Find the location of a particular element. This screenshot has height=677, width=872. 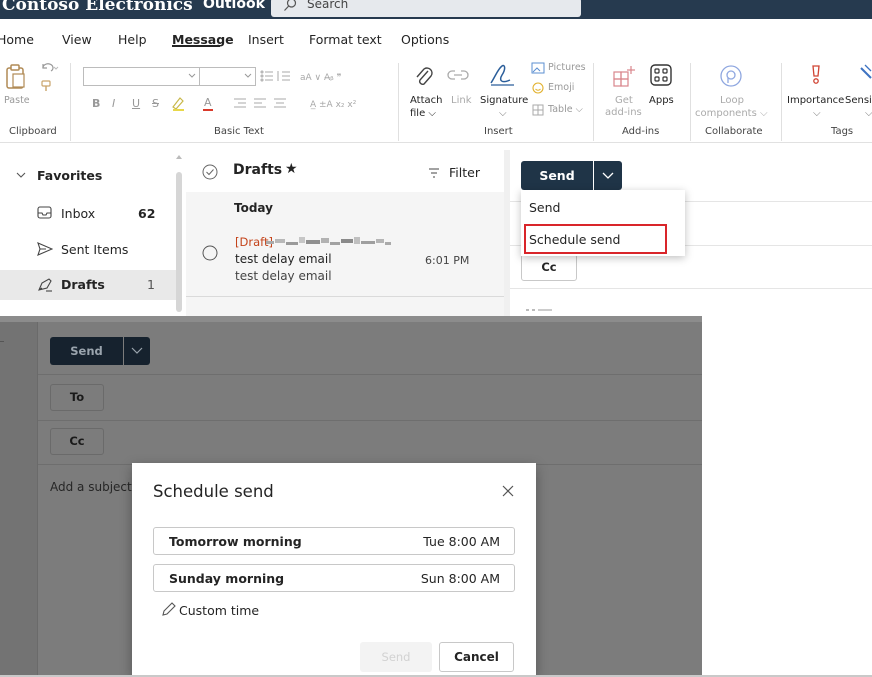

option-label: Tomorrow morning is located at coordinates (235, 541).